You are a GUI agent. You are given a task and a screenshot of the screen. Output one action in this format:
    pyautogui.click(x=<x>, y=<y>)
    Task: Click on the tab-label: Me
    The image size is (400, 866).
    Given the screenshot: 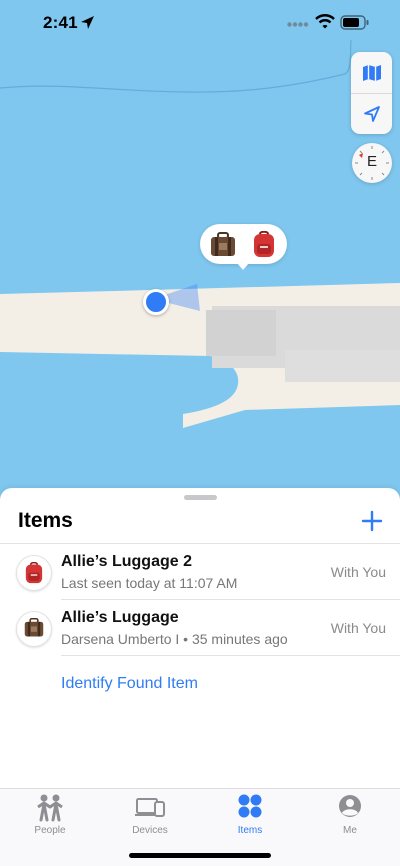 What is the action you would take?
    pyautogui.click(x=350, y=830)
    